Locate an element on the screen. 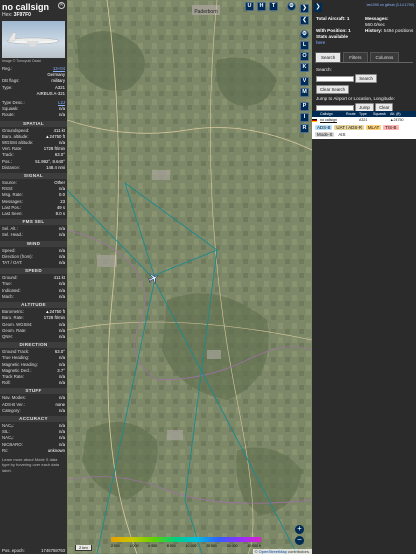 The height and width of the screenshot is (554, 416). chevron-right-icon: ❯ is located at coordinates (318, 7).